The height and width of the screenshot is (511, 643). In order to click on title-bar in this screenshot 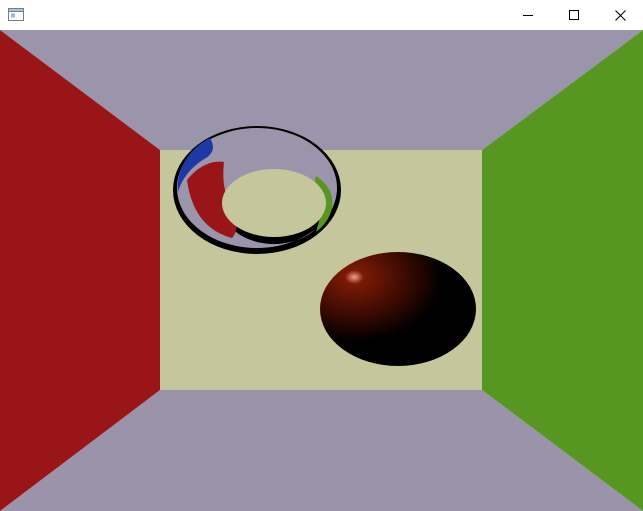, I will do `click(321, 15)`.